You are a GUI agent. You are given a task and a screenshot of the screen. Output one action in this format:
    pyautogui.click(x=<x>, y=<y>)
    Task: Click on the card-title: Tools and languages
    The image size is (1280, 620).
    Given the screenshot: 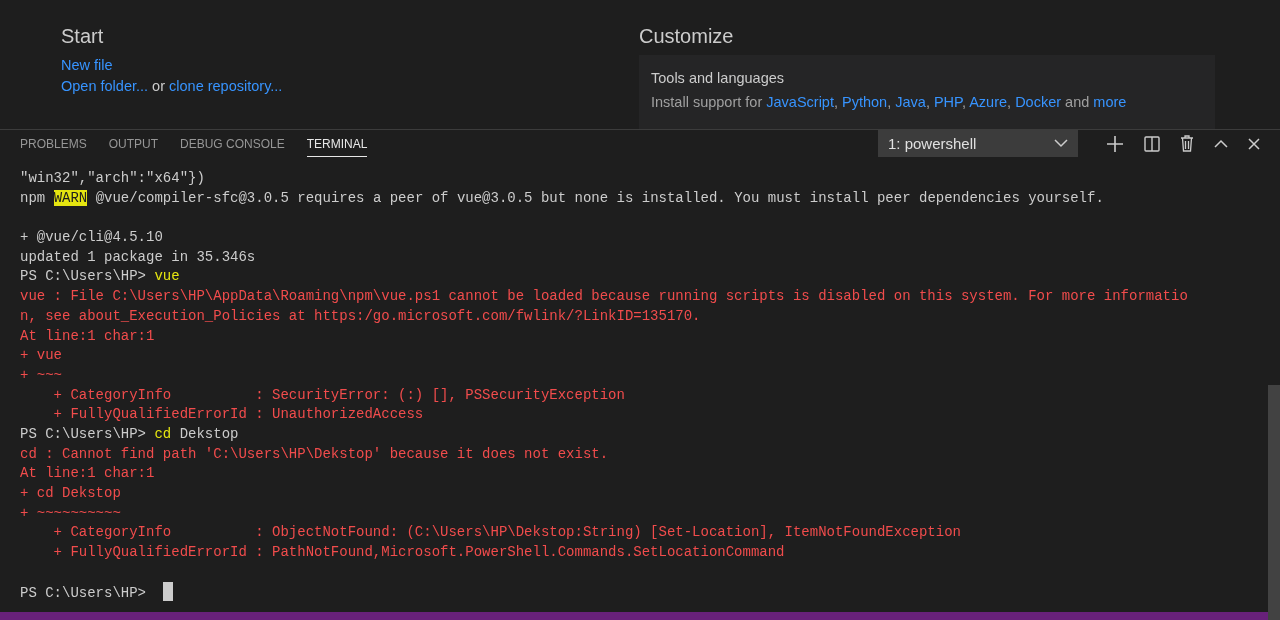 What is the action you would take?
    pyautogui.click(x=718, y=78)
    